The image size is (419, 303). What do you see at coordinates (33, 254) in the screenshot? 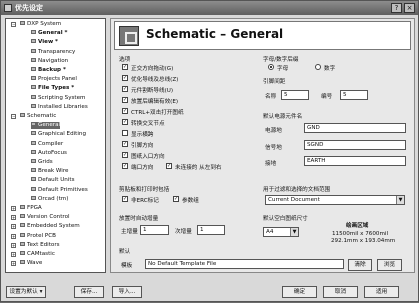
I see `tree-item-25: + CAMtastic` at bounding box center [33, 254].